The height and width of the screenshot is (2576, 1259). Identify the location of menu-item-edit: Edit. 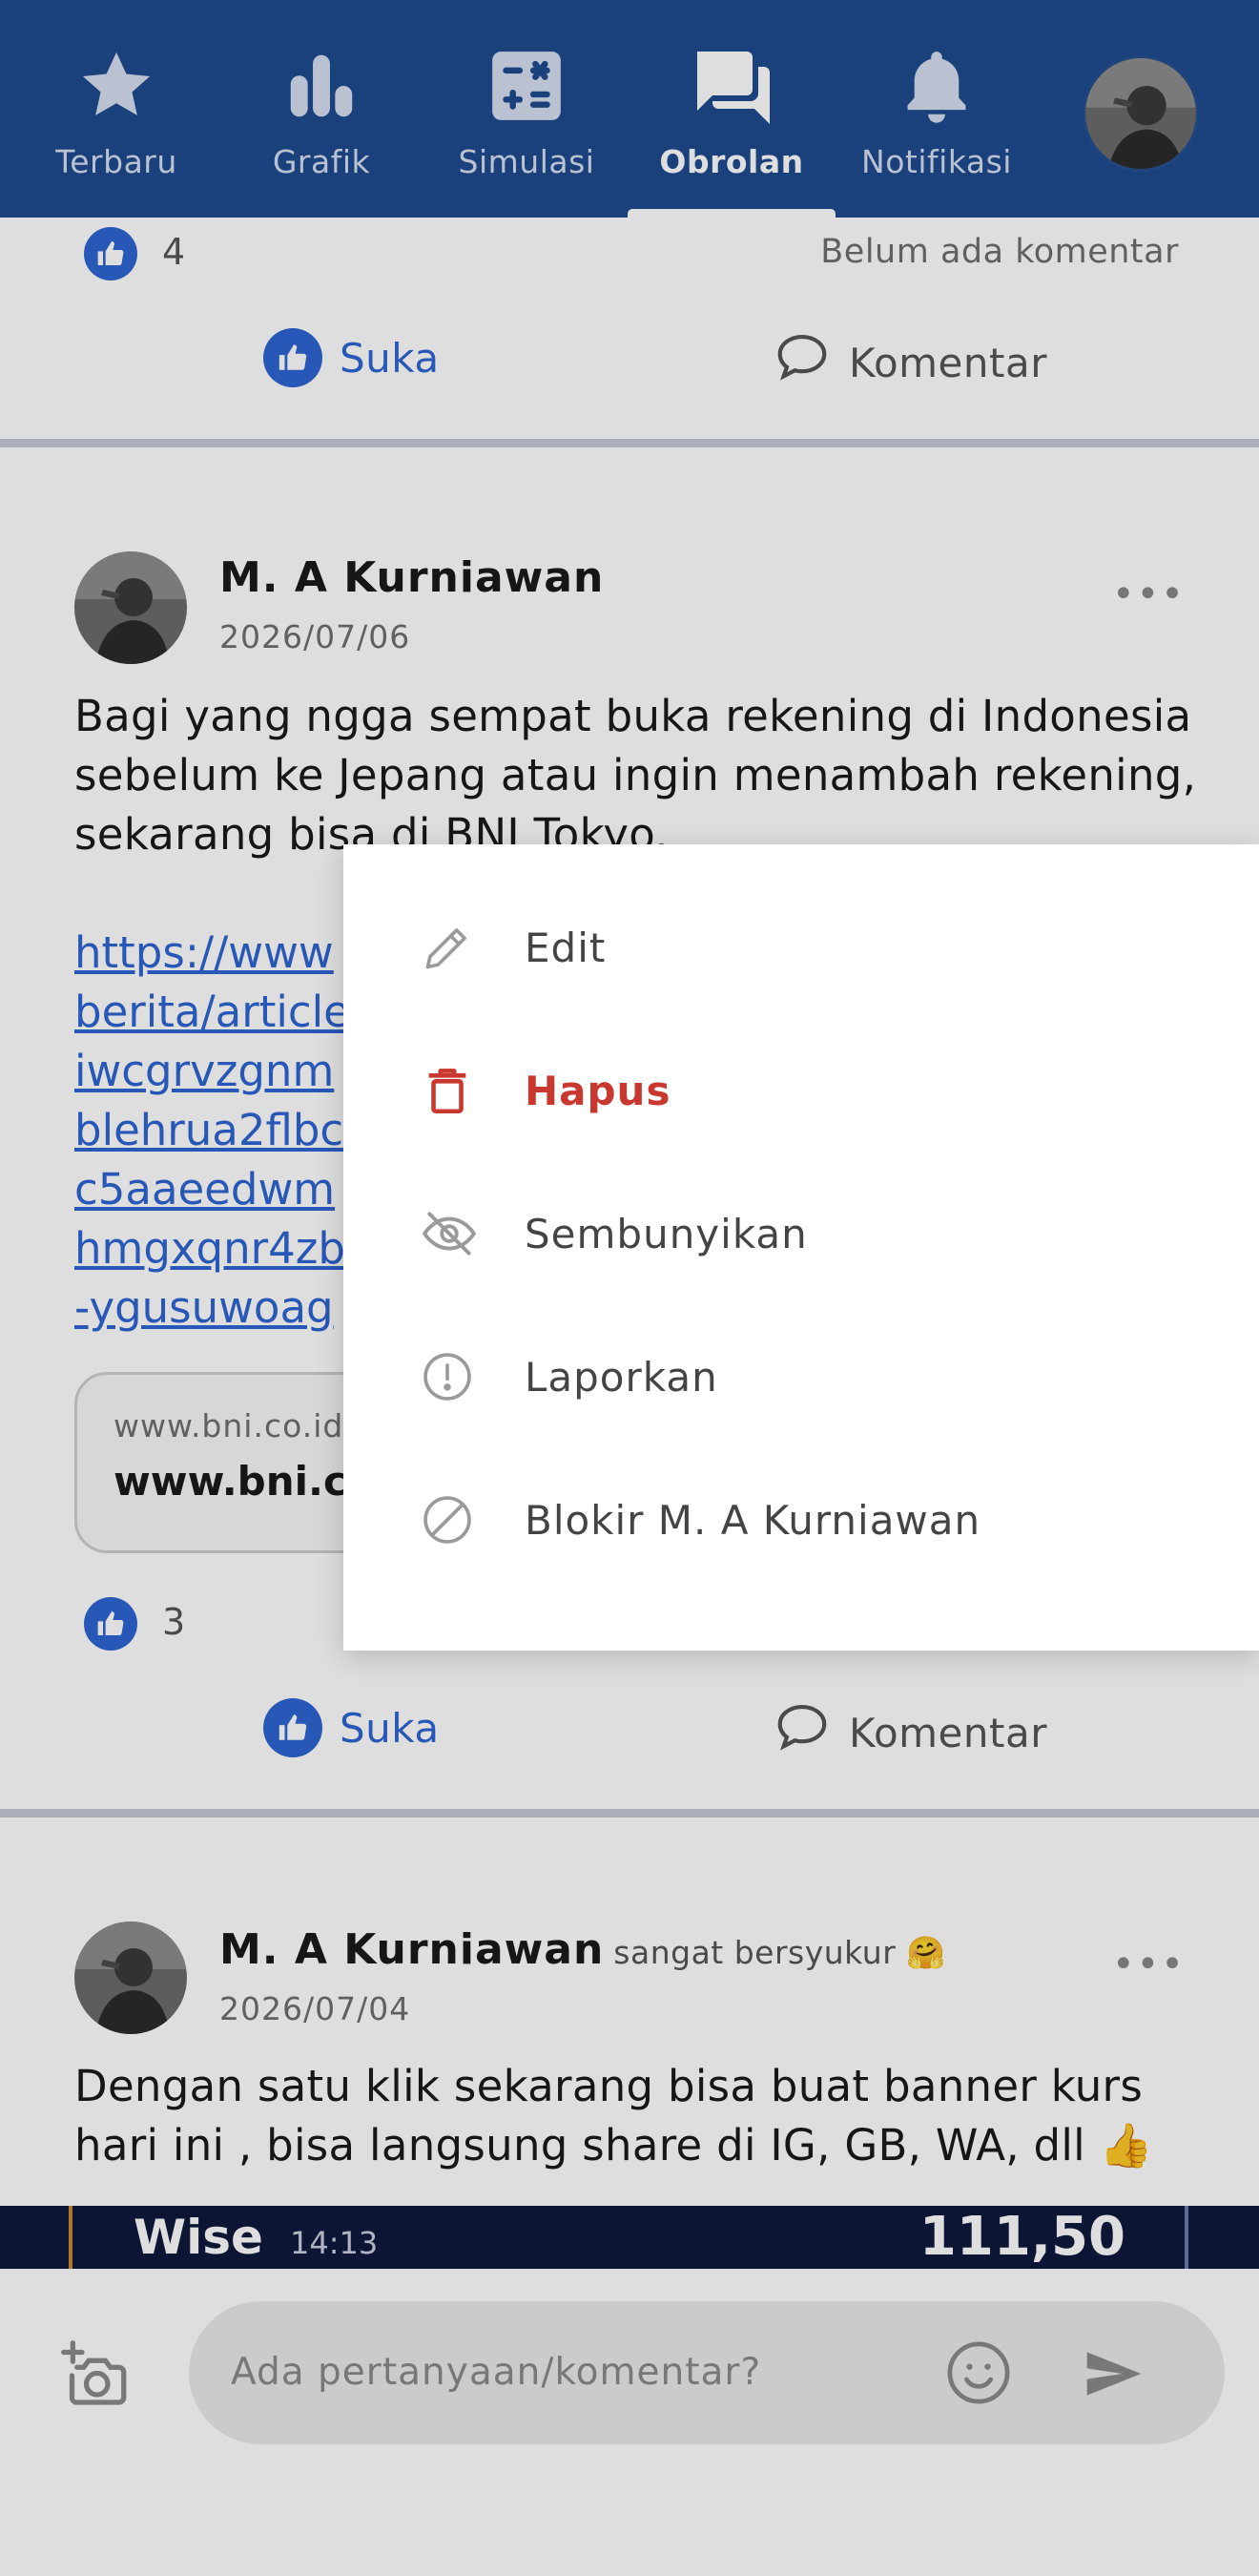
(801, 947).